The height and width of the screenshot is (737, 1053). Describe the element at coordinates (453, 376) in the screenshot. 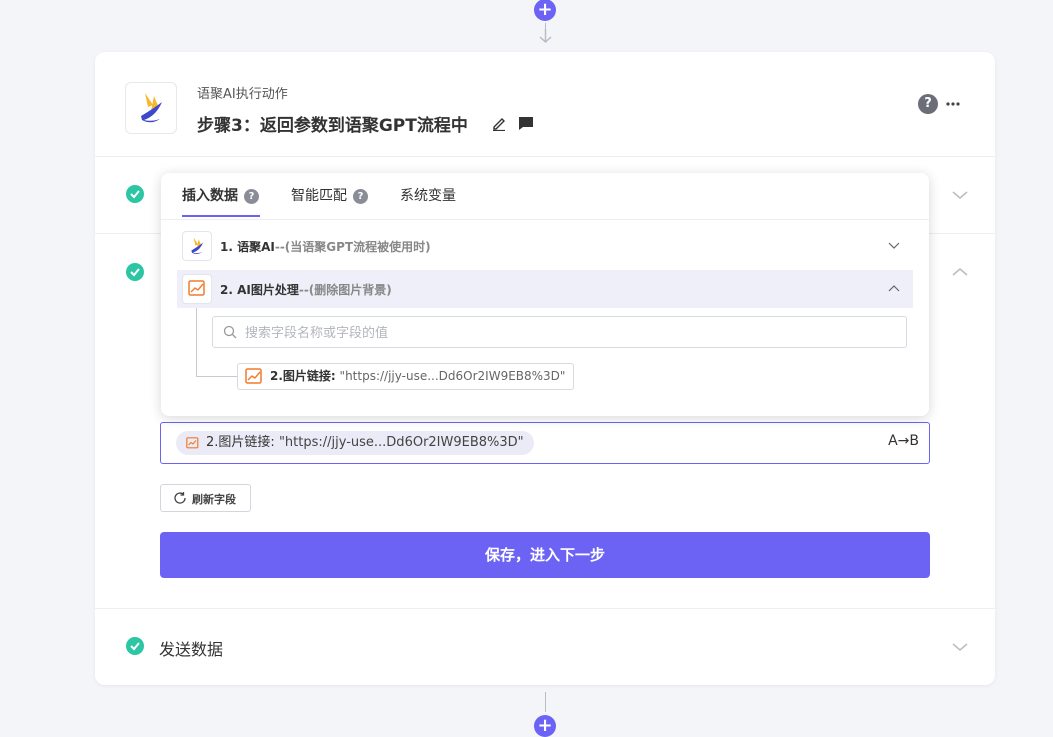

I see `field-value: "https://jjy-use...Dd6Or2IW9EB8%3D"` at that location.